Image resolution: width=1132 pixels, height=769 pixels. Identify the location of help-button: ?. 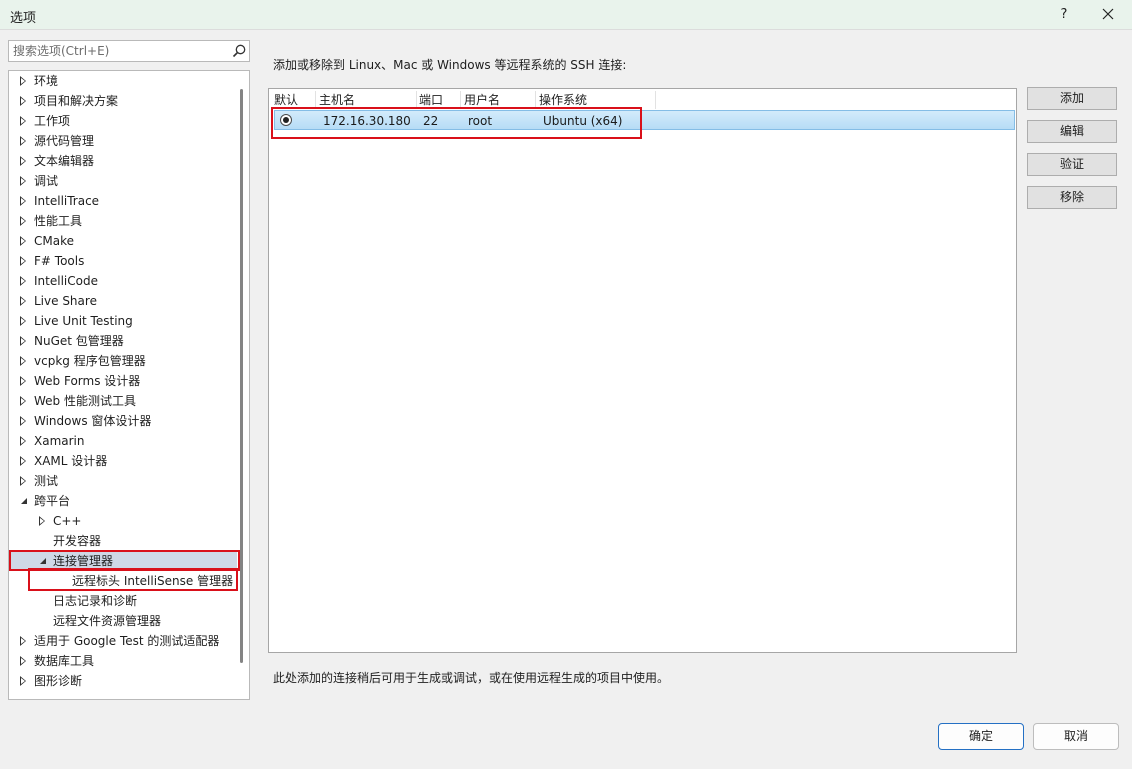
(1064, 15).